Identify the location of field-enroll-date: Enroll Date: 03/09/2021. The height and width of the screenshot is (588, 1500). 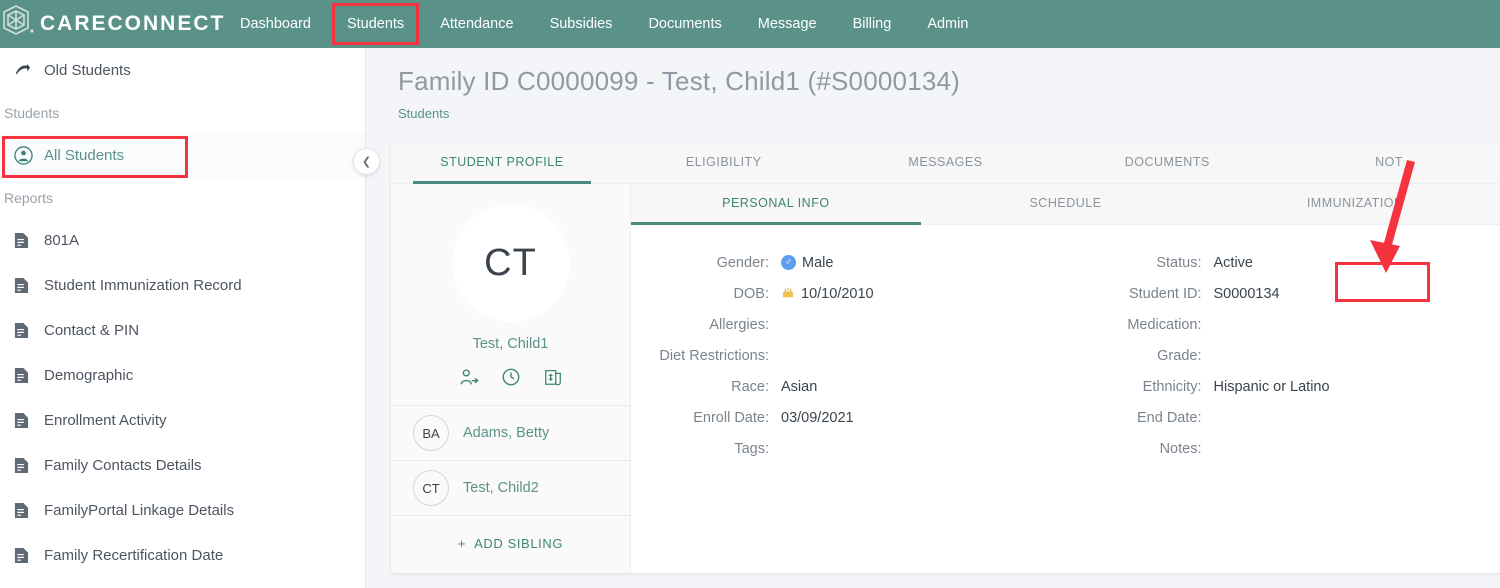
(848, 417).